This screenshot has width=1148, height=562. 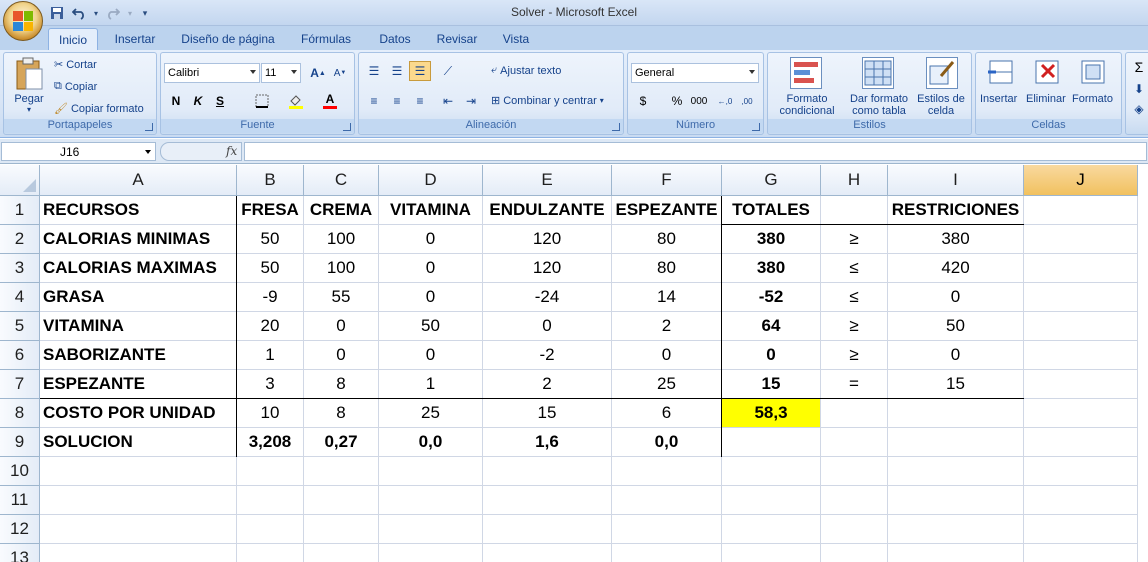 What do you see at coordinates (431, 268) in the screenshot?
I see `cell-d3: 0` at bounding box center [431, 268].